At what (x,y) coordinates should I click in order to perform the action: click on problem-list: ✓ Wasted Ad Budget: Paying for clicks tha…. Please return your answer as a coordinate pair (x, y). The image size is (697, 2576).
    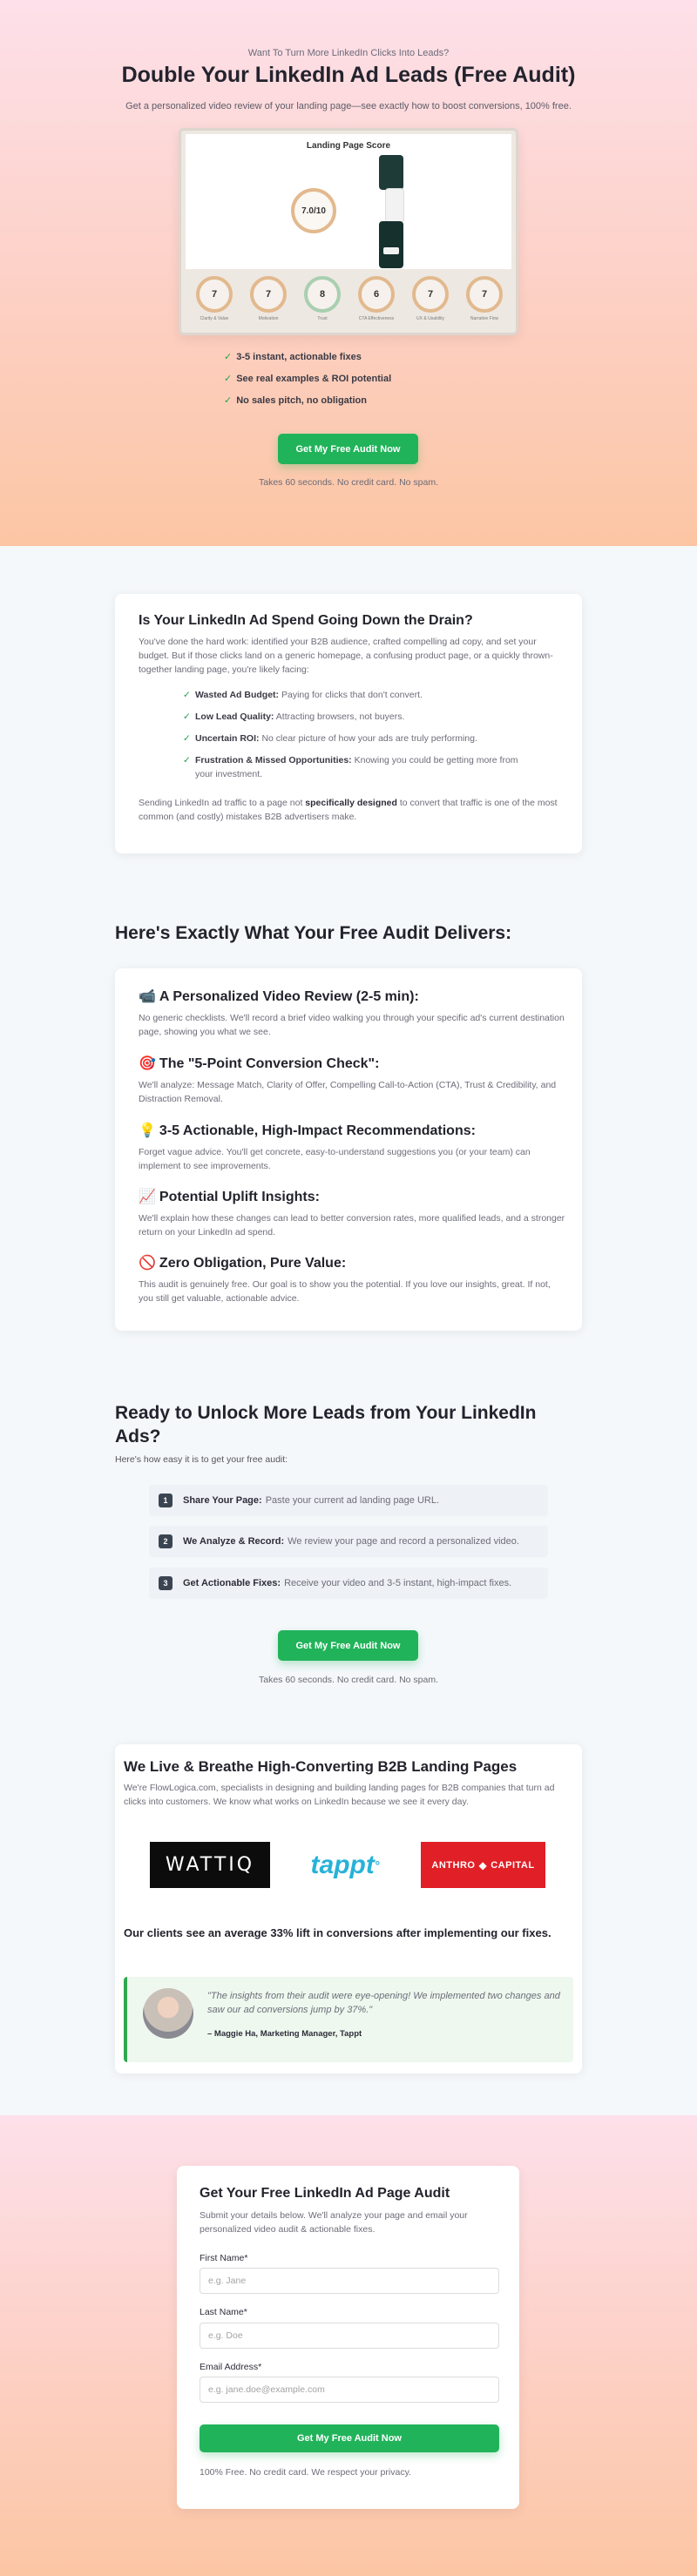
    Looking at the image, I should click on (357, 738).